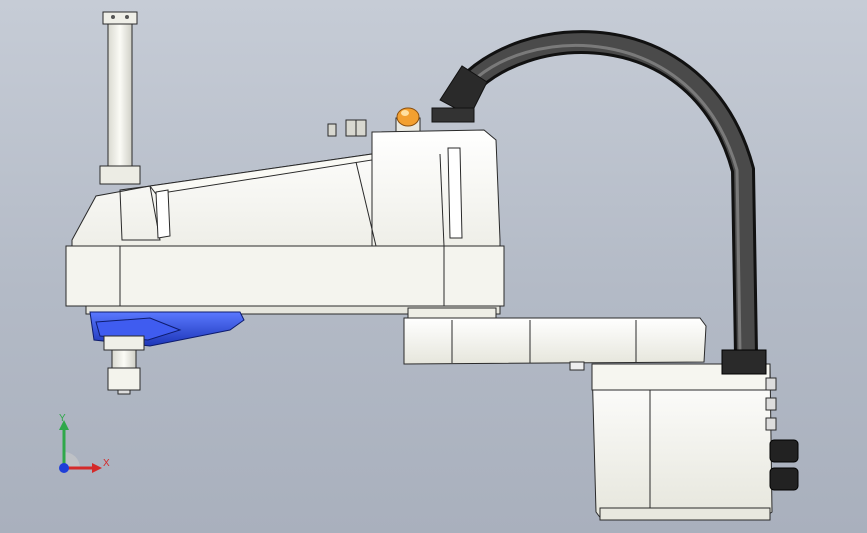  Describe the element at coordinates (784, 465) in the screenshot. I see `cable-glands-base` at that location.